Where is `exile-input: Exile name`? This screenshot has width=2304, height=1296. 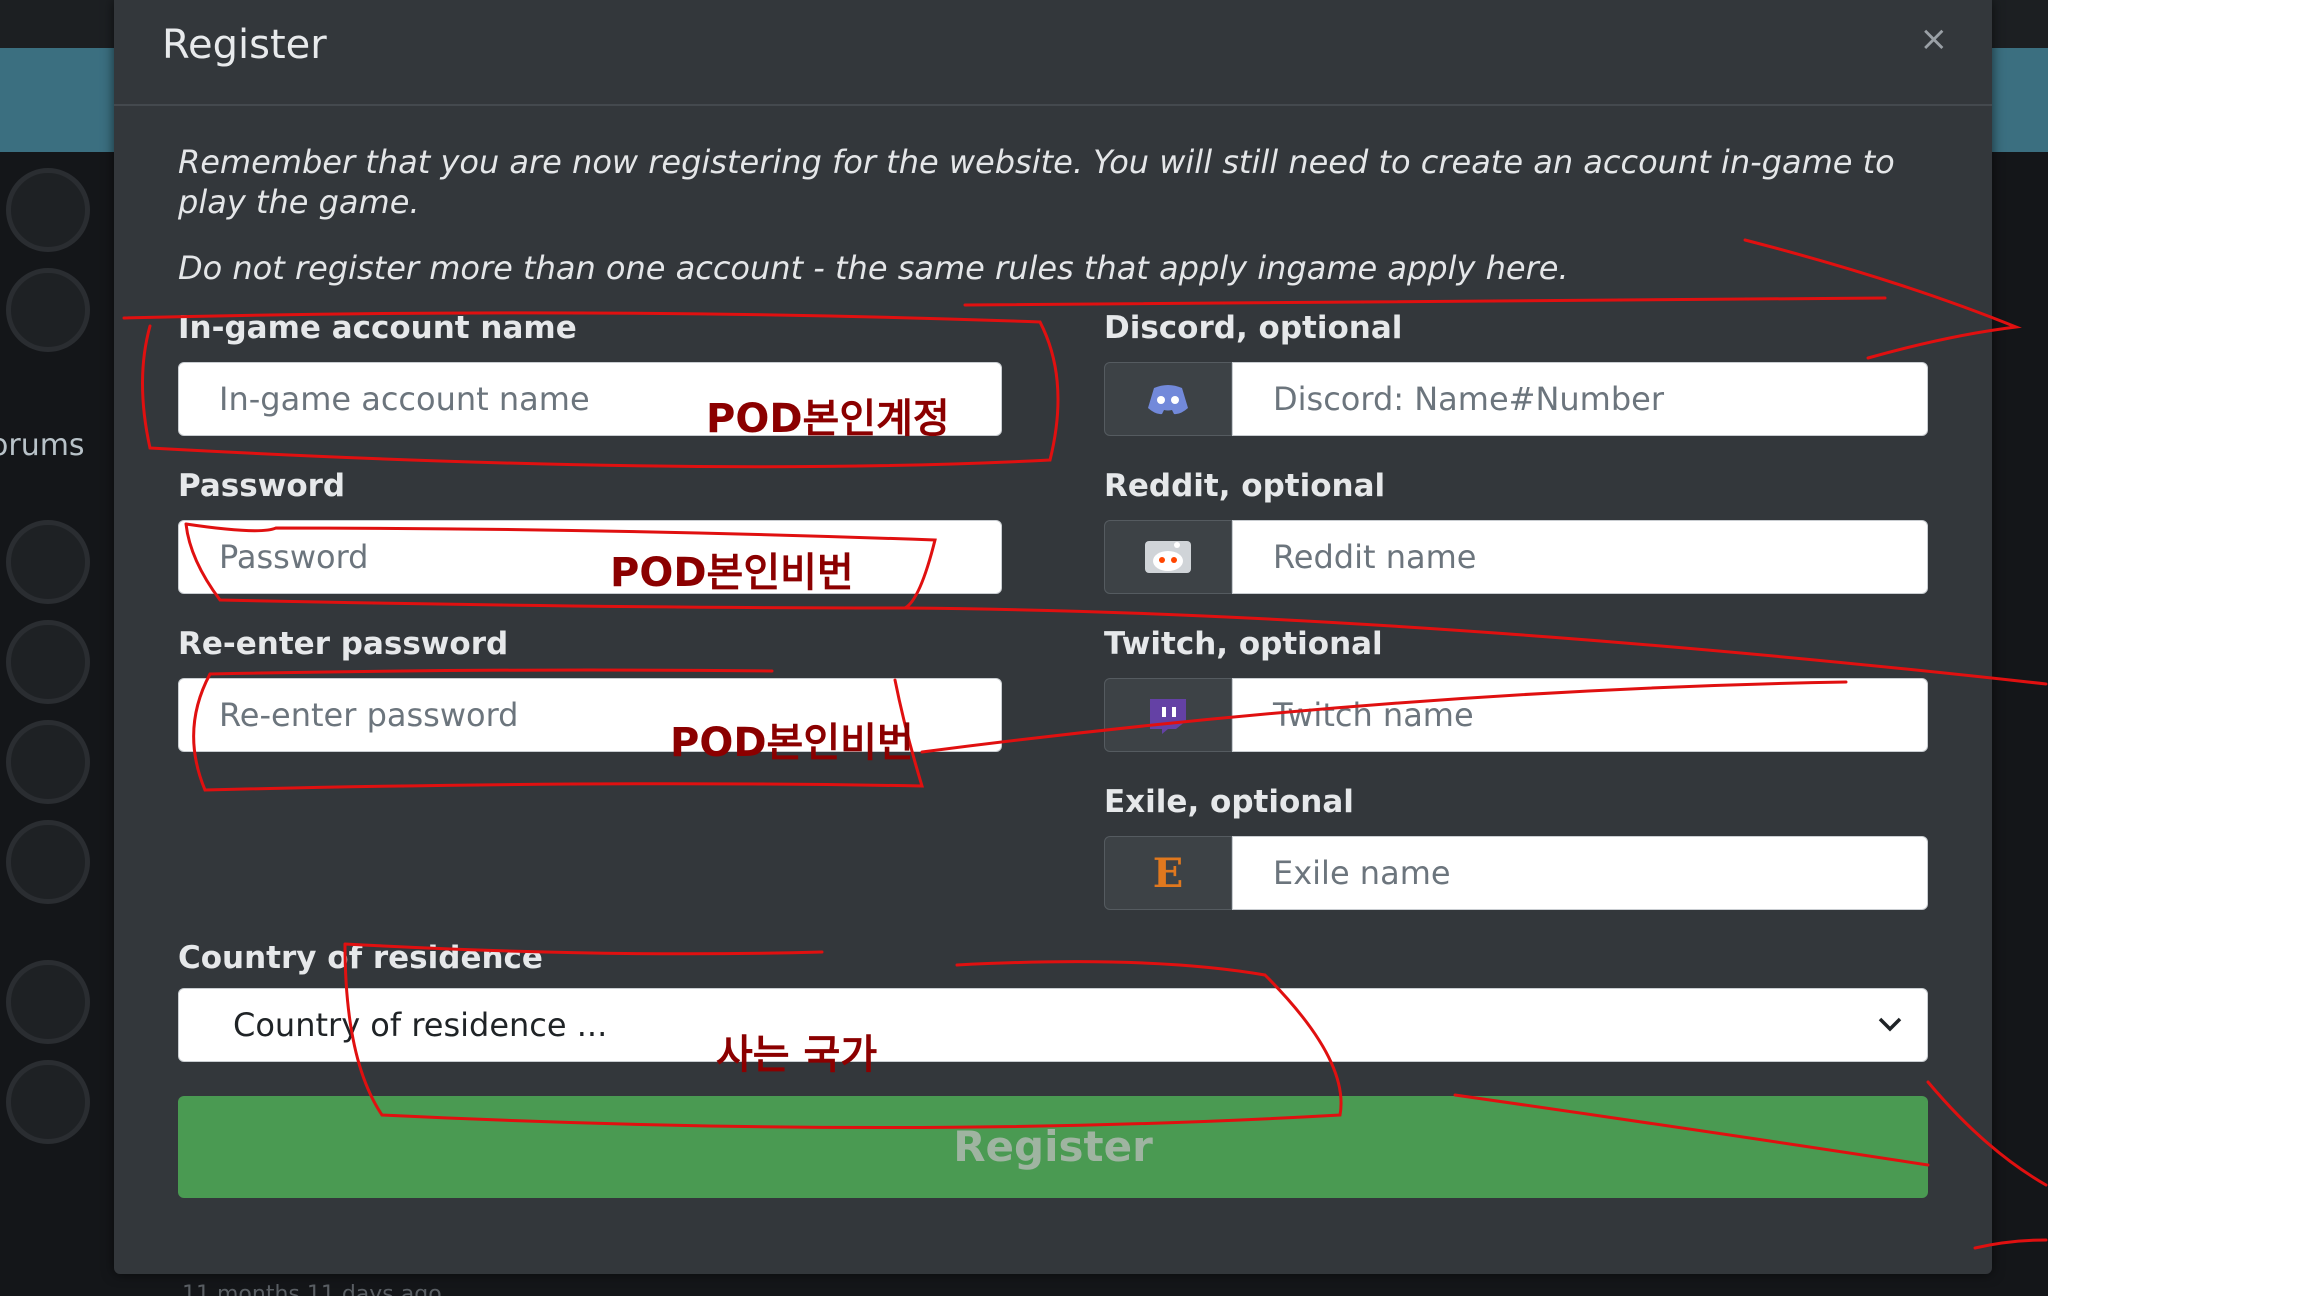 exile-input: Exile name is located at coordinates (1580, 873).